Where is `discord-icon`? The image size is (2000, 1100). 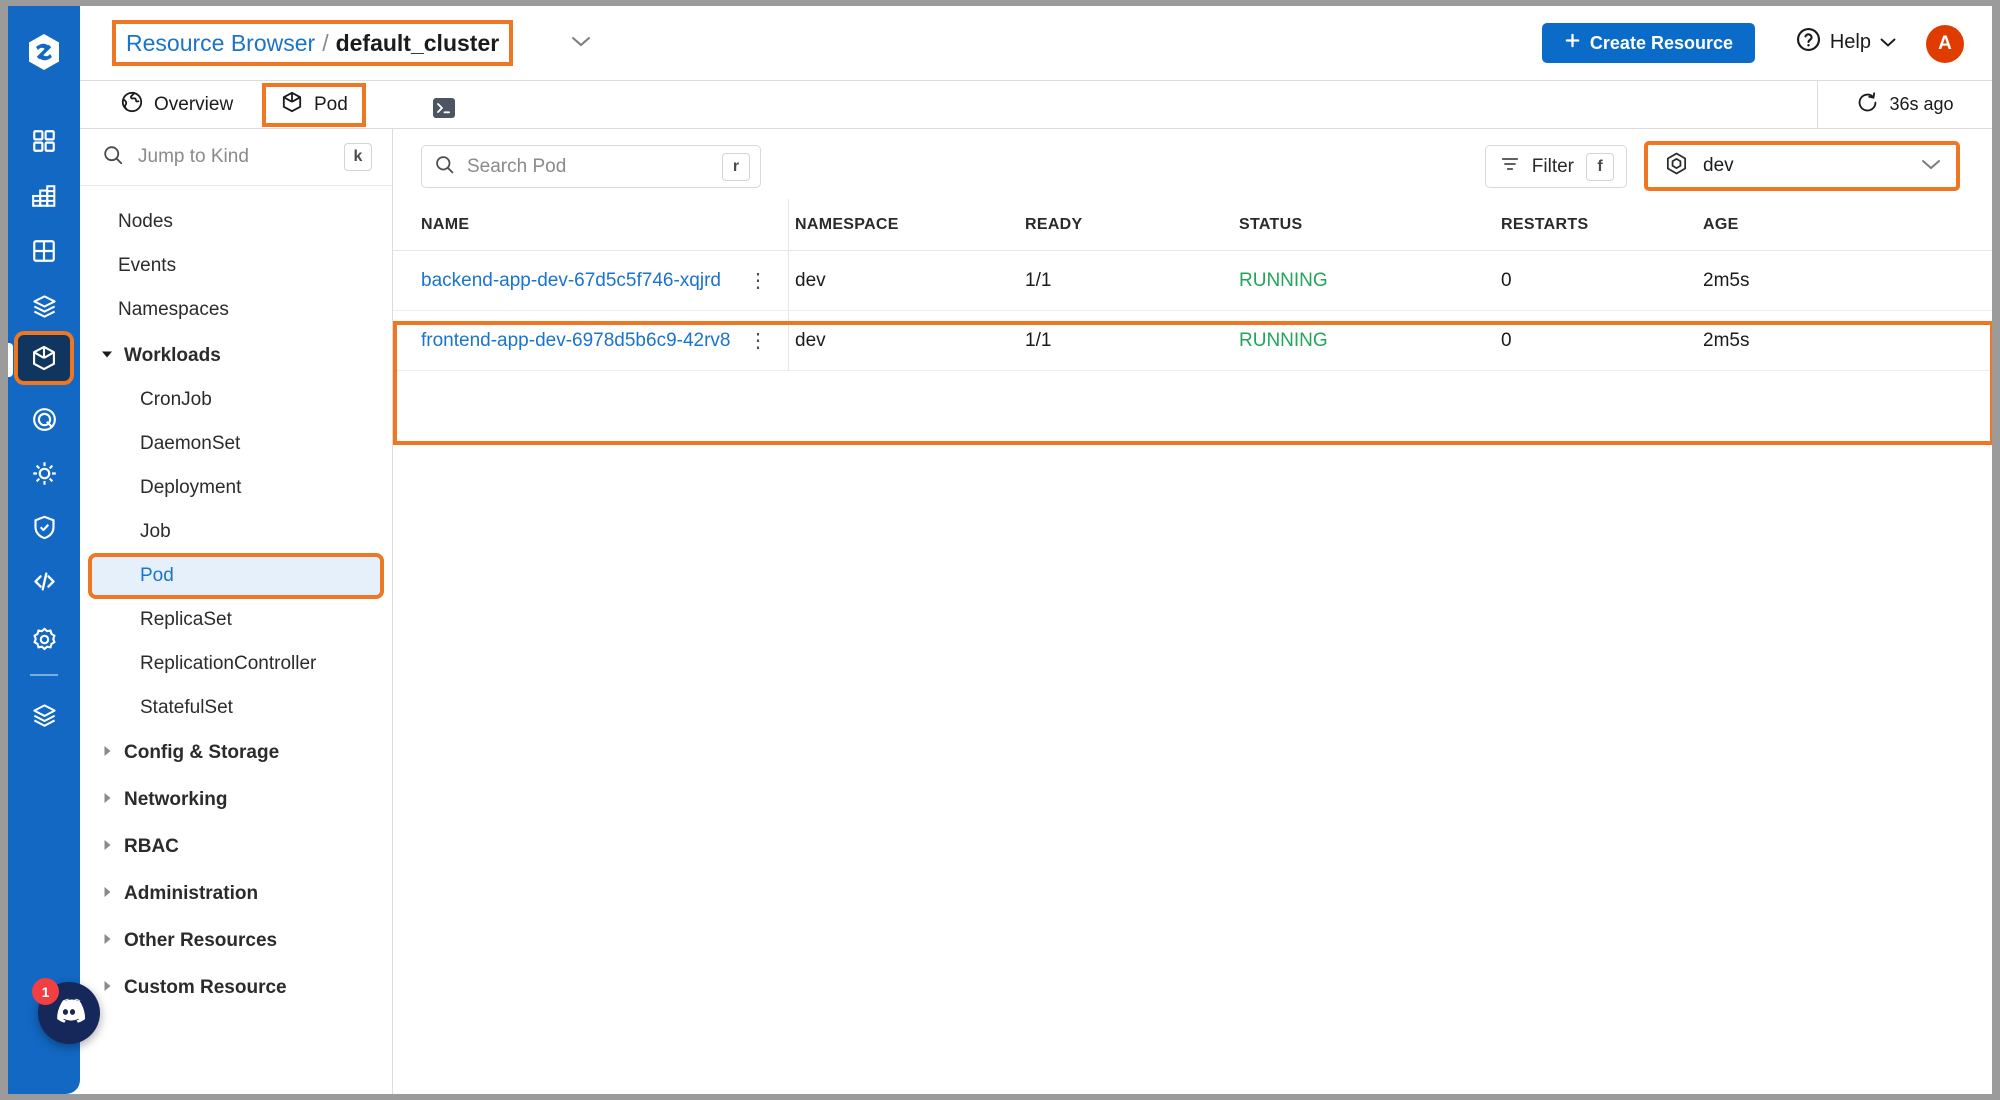
discord-icon is located at coordinates (69, 1013).